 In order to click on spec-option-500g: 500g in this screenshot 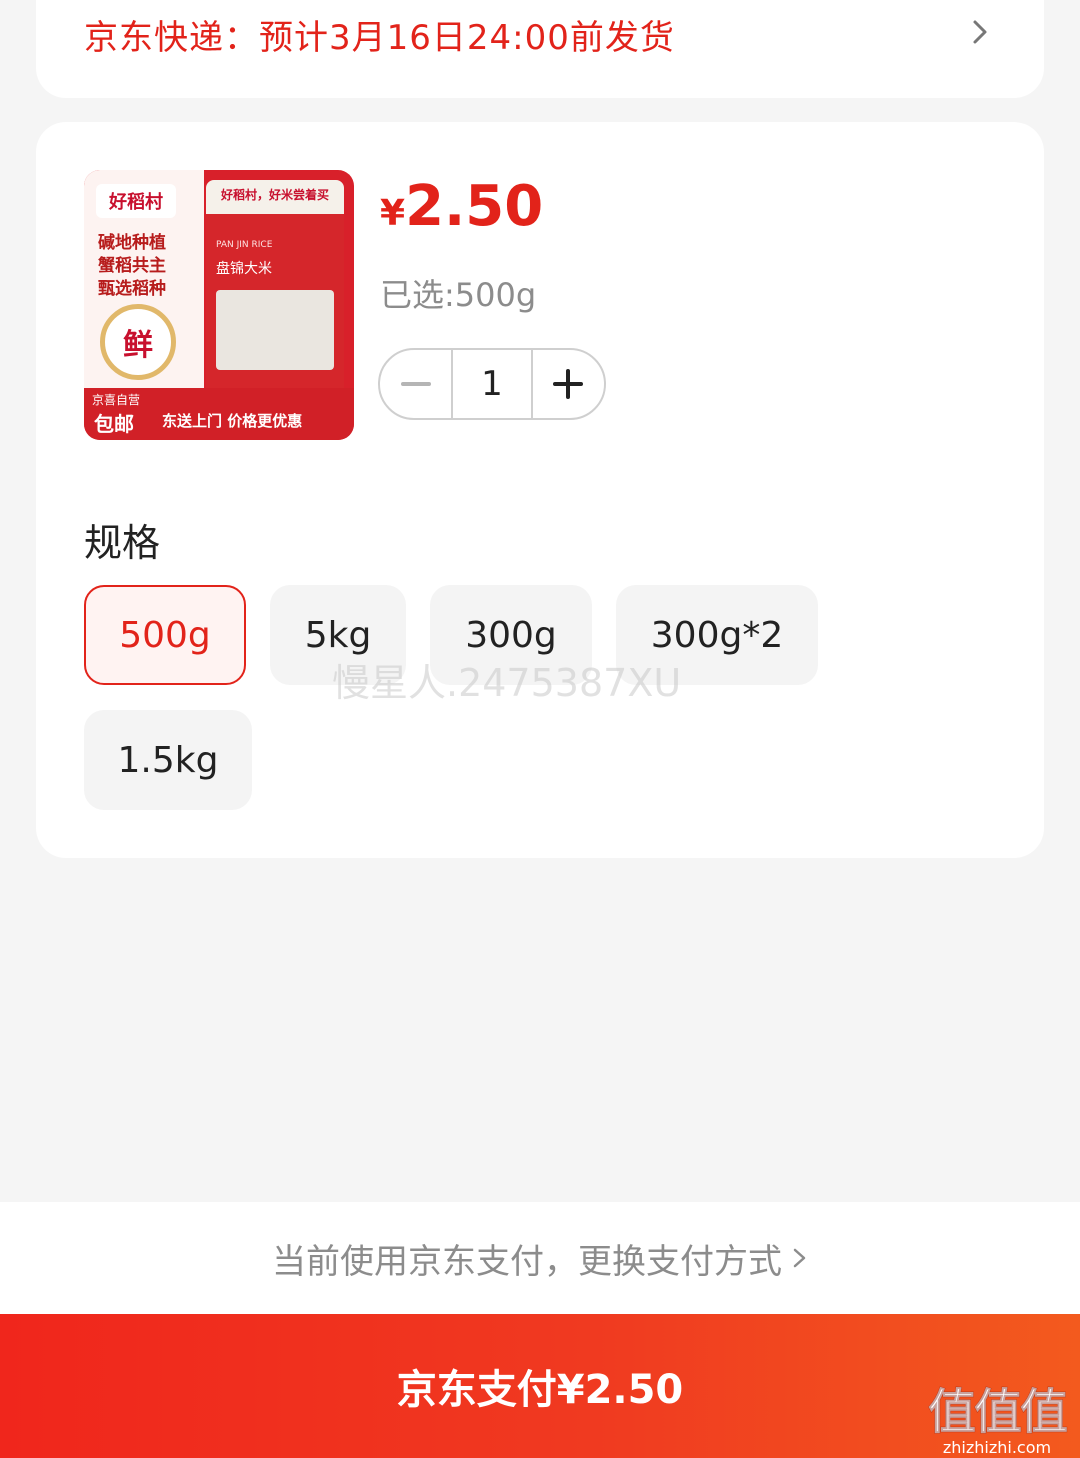, I will do `click(165, 635)`.